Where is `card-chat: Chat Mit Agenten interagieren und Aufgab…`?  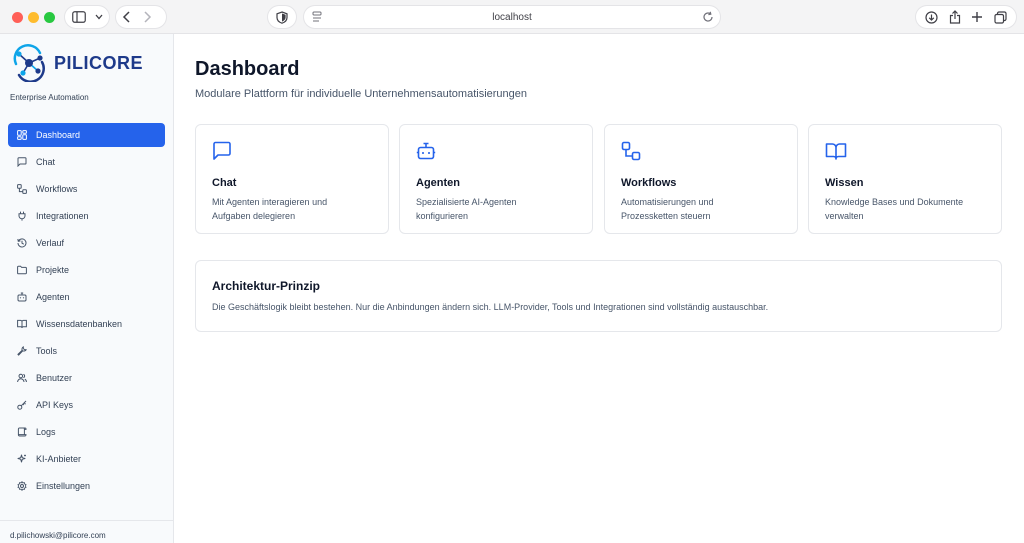
card-chat: Chat Mit Agenten interagieren und Aufgab… is located at coordinates (292, 179).